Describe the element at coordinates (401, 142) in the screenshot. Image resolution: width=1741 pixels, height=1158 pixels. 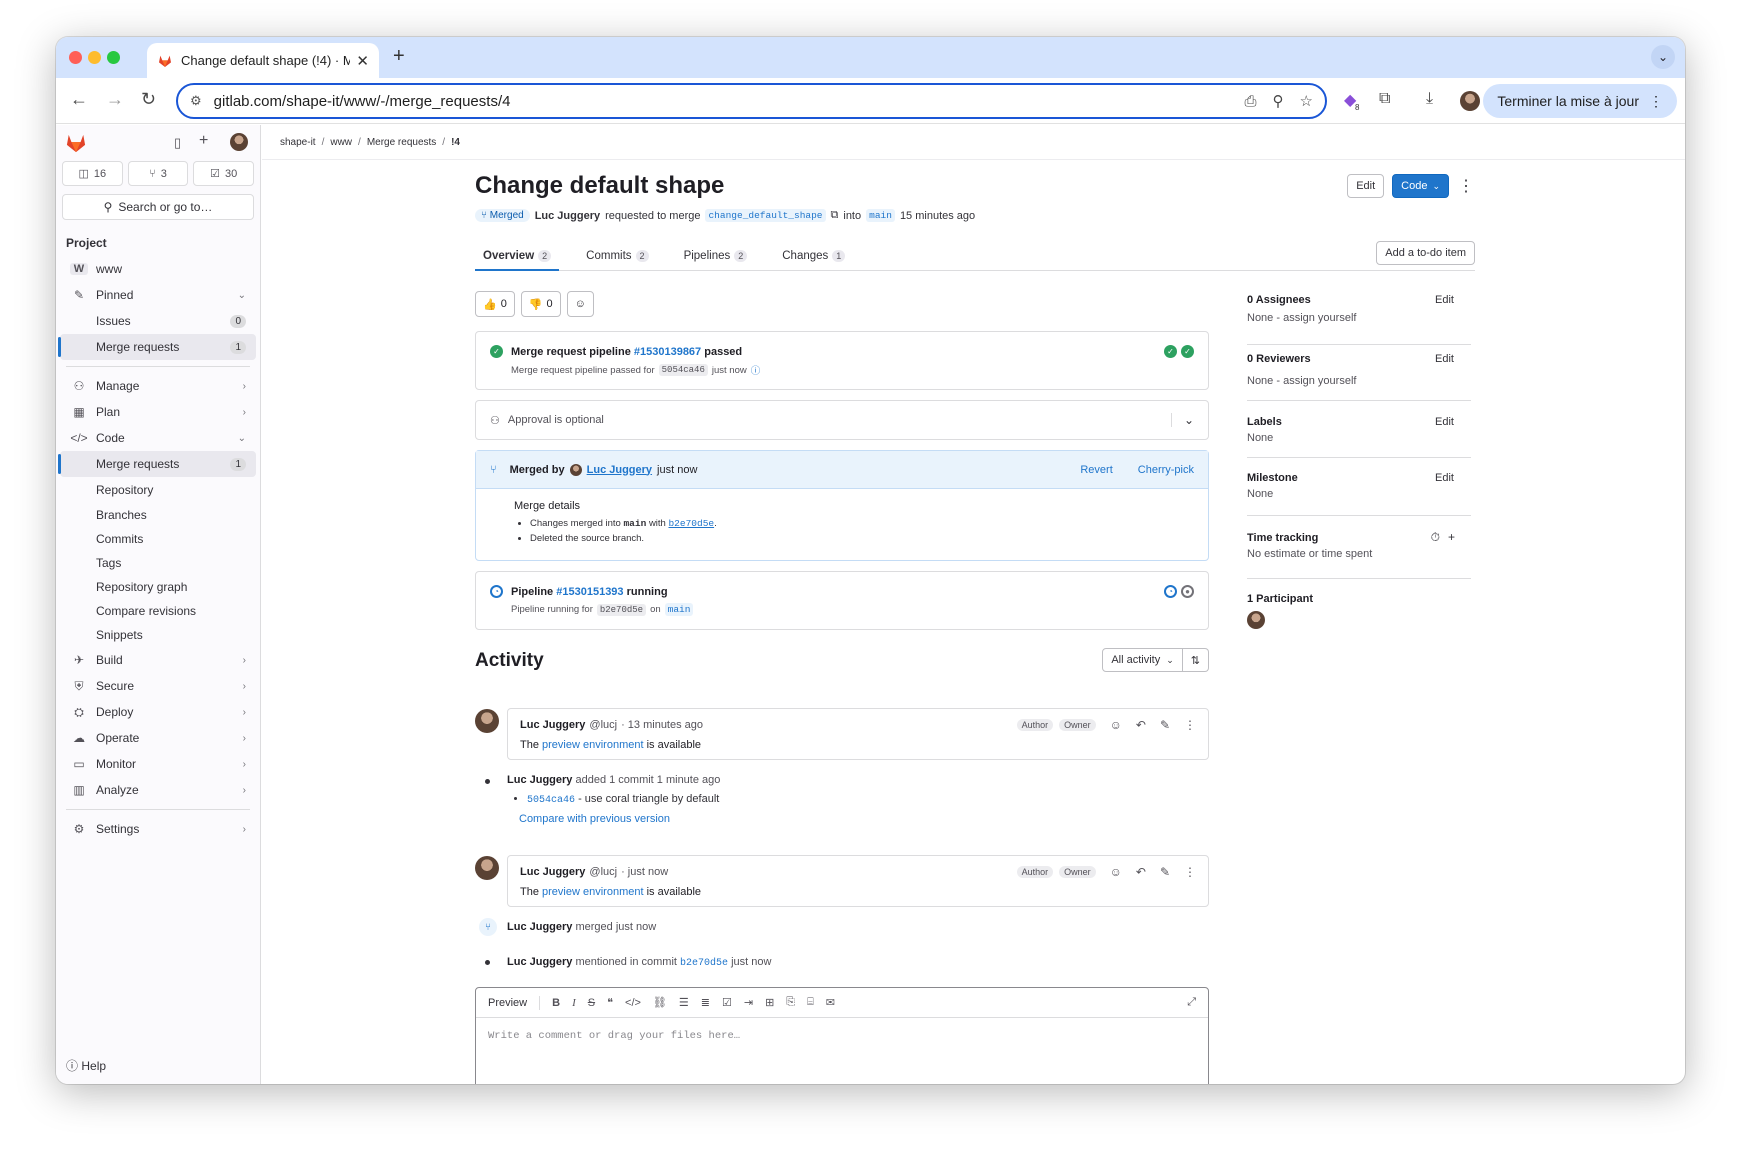
I see `breadcrumb-merge-requests: Merge requests` at that location.